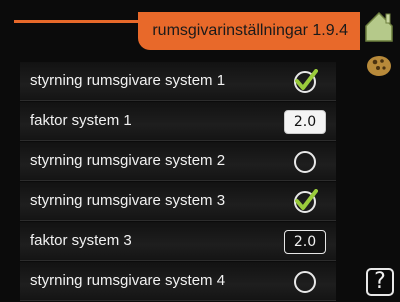 The width and height of the screenshot is (400, 302). I want to click on row-label: styrning rumsgivare system 1, so click(128, 80).